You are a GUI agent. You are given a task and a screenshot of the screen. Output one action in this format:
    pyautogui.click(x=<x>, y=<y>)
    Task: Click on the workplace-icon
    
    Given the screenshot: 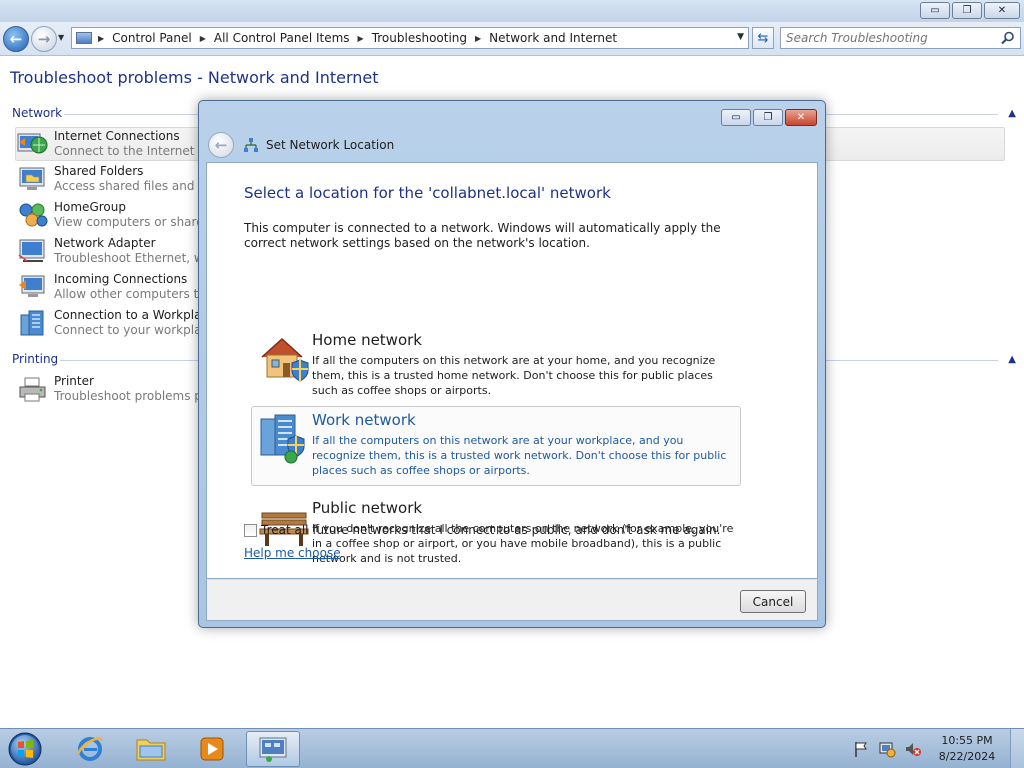 What is the action you would take?
    pyautogui.click(x=32, y=323)
    